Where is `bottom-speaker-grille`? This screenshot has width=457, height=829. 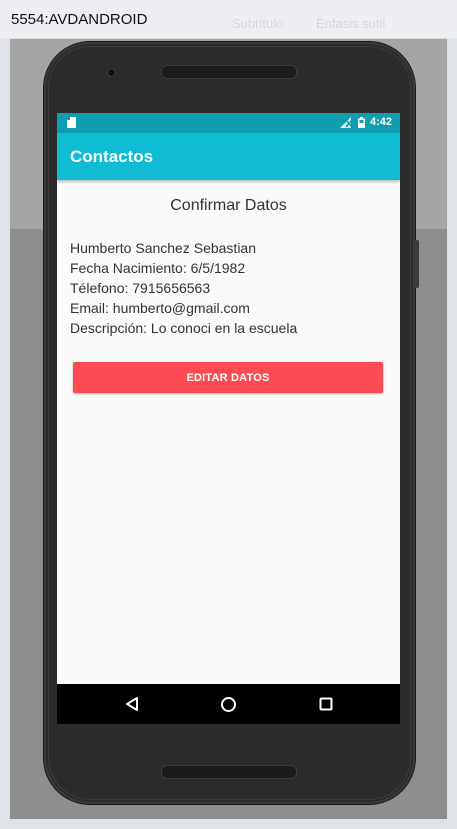 bottom-speaker-grille is located at coordinates (229, 772).